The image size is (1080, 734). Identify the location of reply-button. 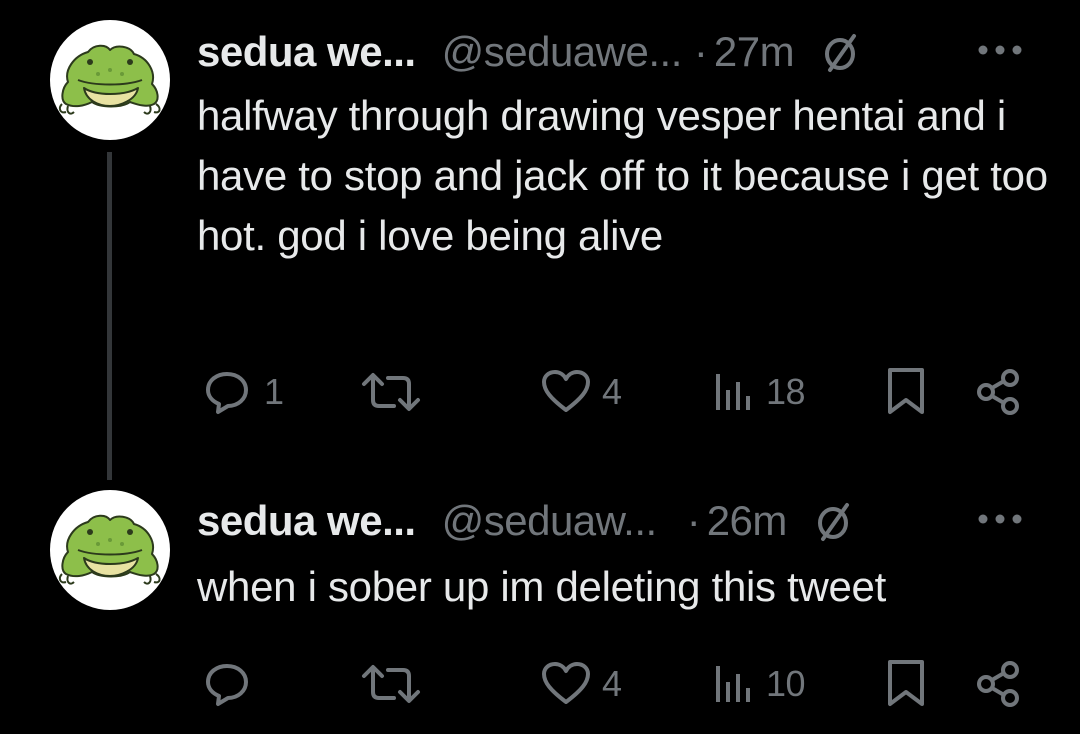
(232, 684).